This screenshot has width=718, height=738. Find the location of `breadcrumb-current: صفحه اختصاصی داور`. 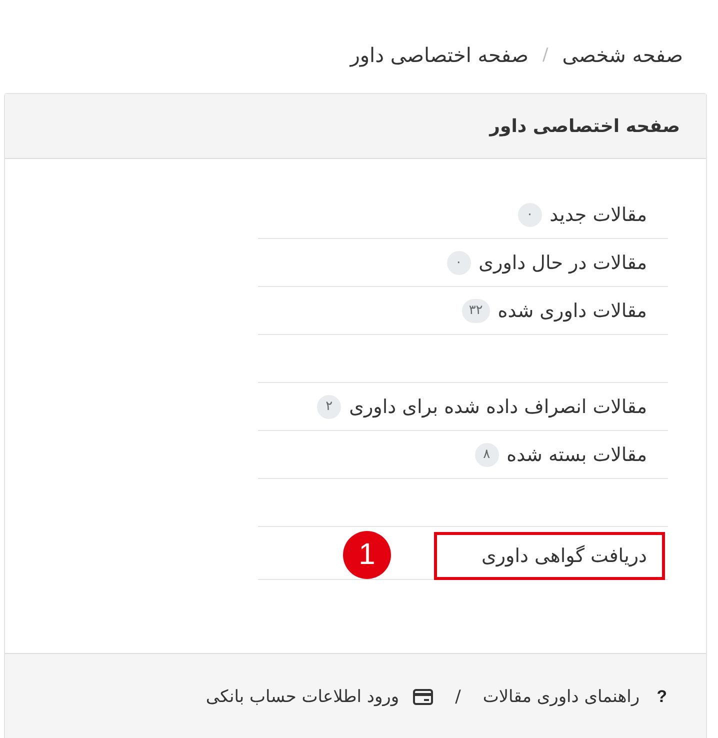

breadcrumb-current: صفحه اختصاصی داور is located at coordinates (439, 55).